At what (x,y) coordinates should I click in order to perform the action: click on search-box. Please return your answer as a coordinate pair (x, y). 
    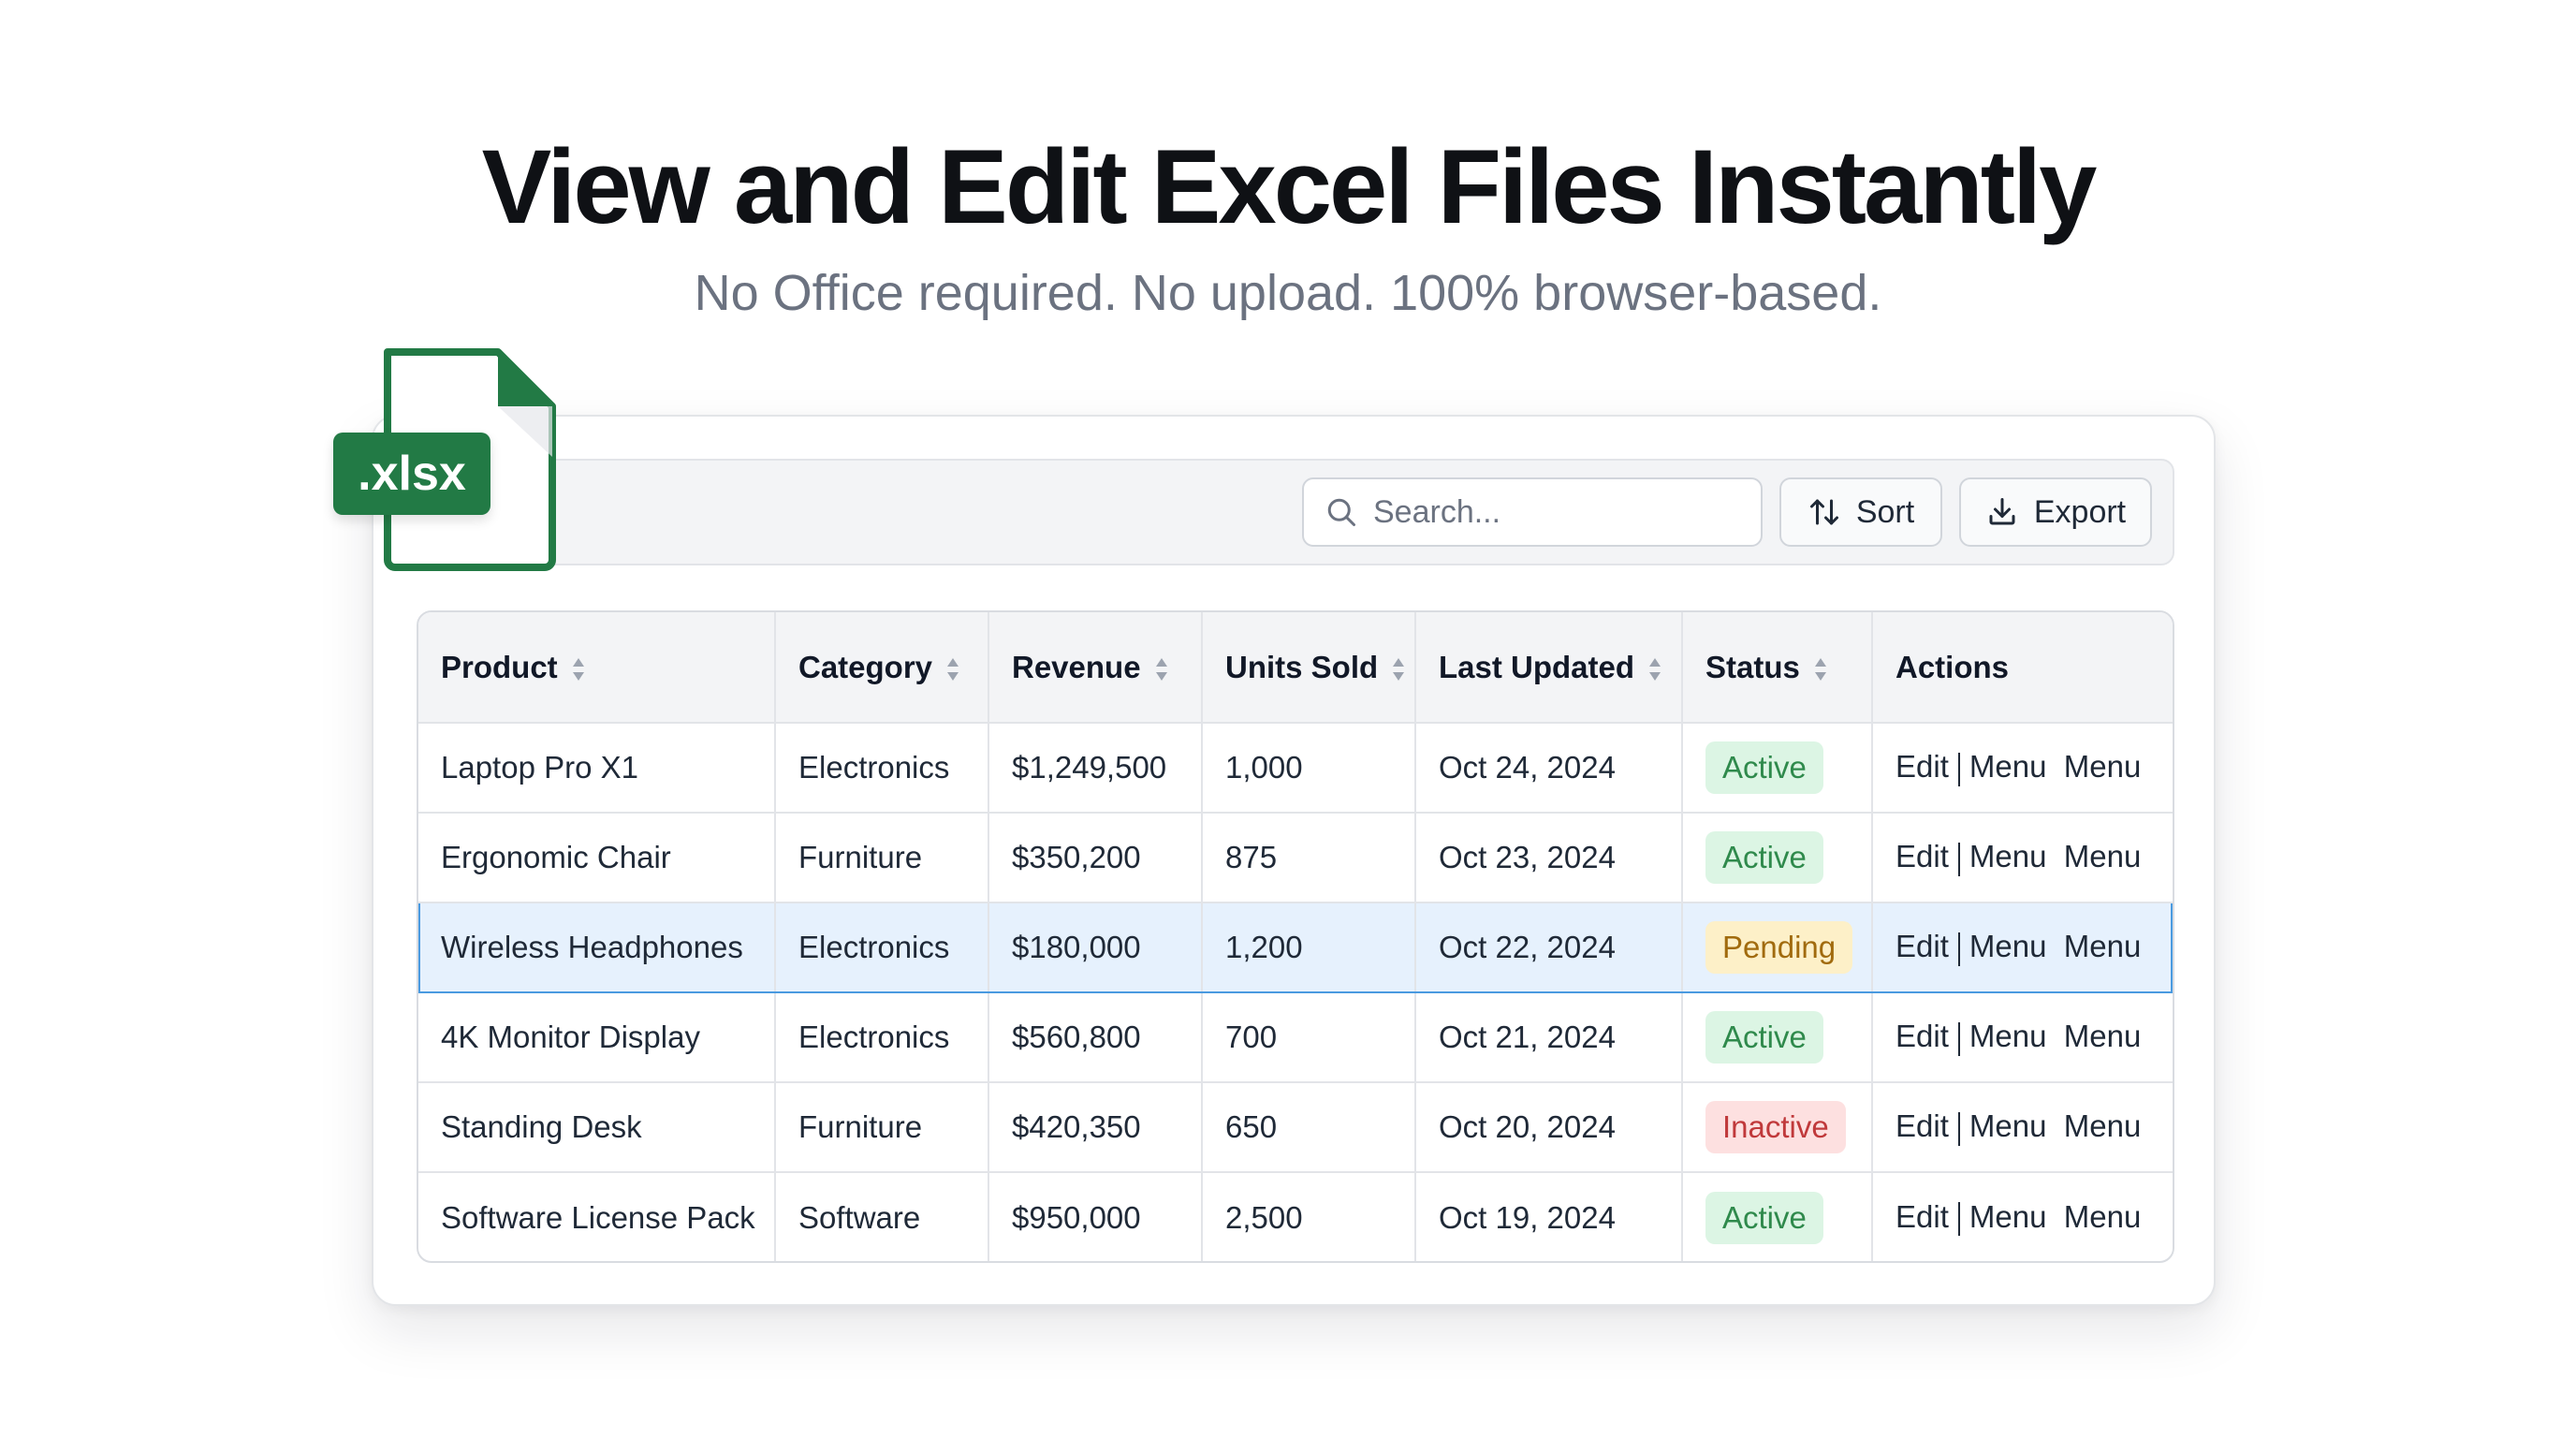
    Looking at the image, I should click on (1532, 512).